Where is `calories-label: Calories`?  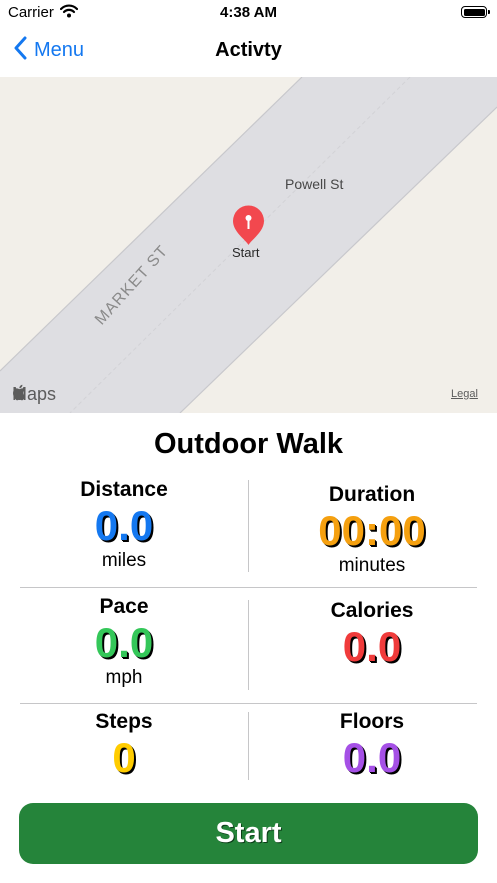
calories-label: Calories is located at coordinates (372, 610).